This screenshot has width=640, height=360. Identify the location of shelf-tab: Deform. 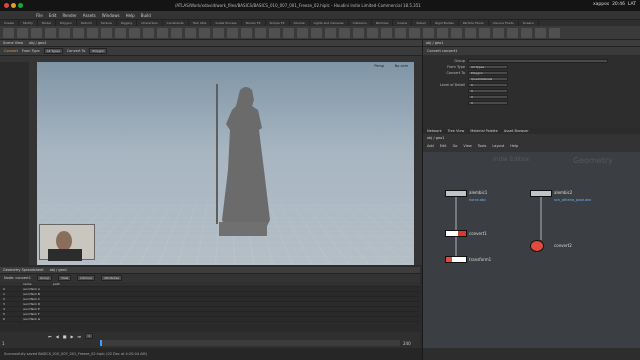
(87, 23).